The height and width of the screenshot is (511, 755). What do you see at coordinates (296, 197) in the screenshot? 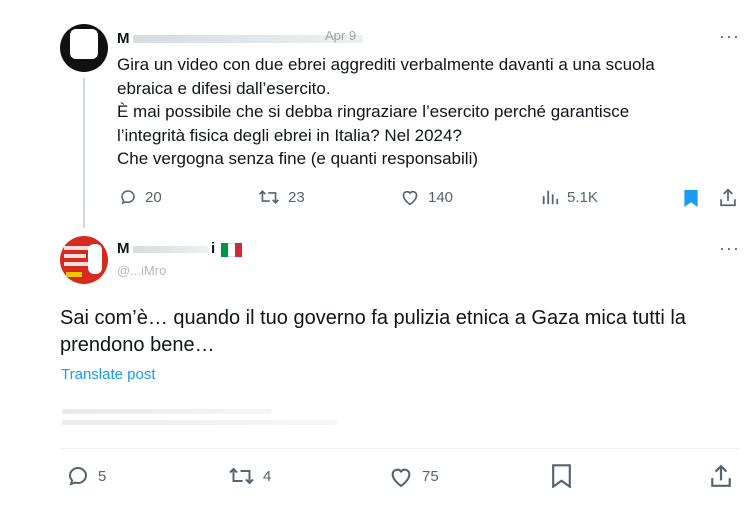
I see `repost-count: 23` at bounding box center [296, 197].